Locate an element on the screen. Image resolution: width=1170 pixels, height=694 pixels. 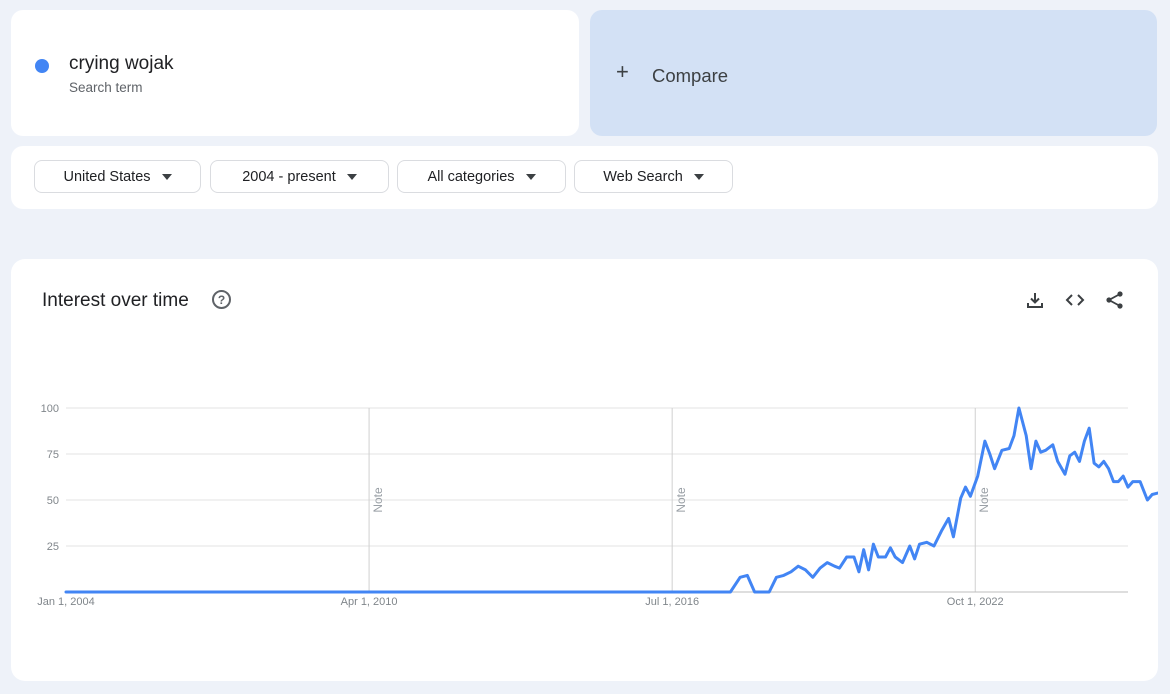
category-dropdown-label: All categories is located at coordinates (471, 176).